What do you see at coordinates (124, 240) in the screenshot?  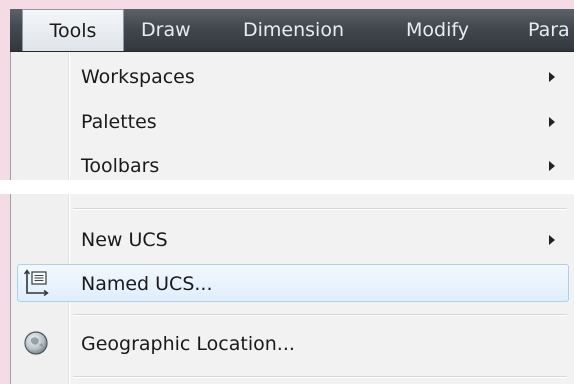 I see `menu-item-label: New UCS` at bounding box center [124, 240].